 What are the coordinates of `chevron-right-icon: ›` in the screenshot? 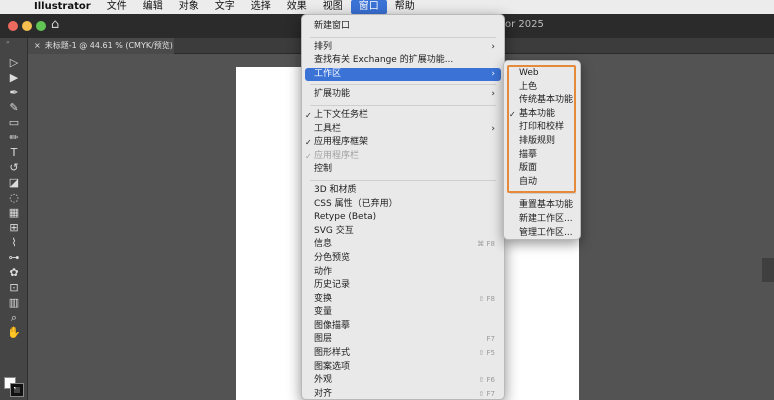 It's located at (493, 46).